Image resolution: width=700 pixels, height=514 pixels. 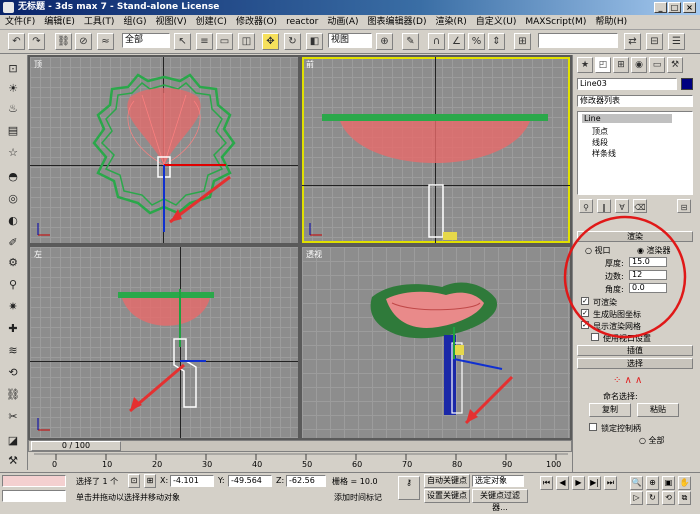 What do you see at coordinates (83, 41) in the screenshot?
I see `unlink-icon: ⊘` at bounding box center [83, 41].